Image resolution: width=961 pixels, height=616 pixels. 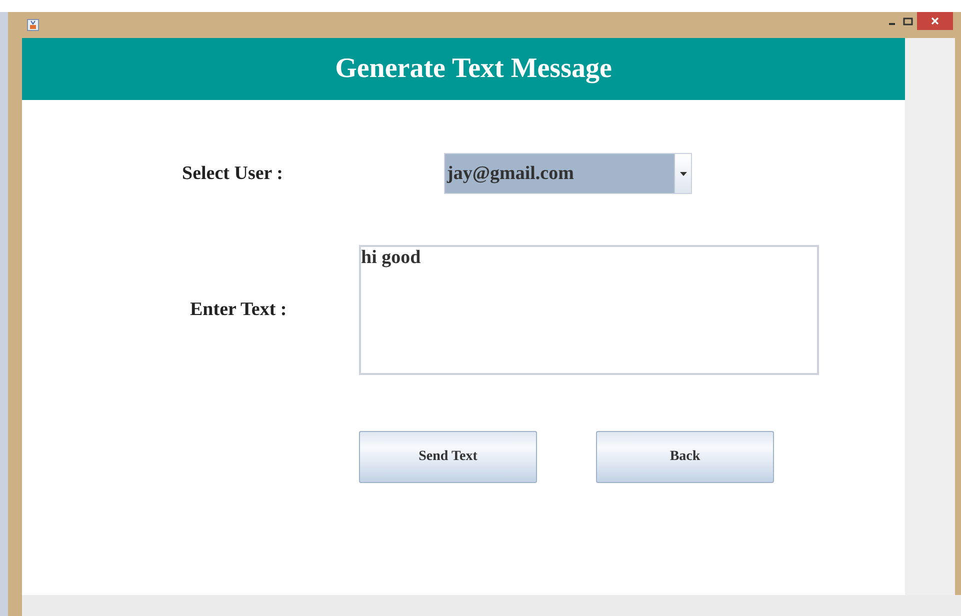 I want to click on close-icon, so click(x=935, y=21).